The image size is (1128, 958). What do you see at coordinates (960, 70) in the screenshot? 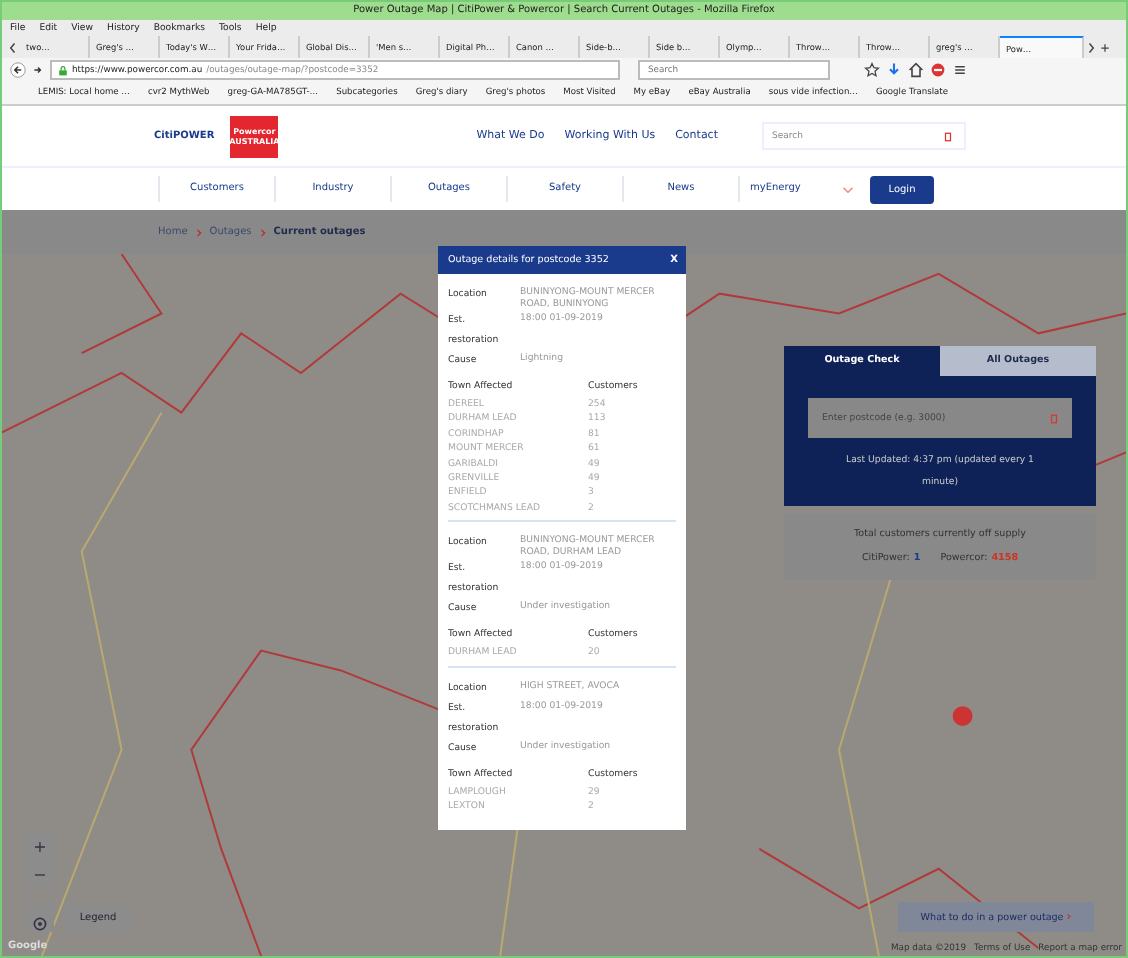
I see `menu-icon` at bounding box center [960, 70].